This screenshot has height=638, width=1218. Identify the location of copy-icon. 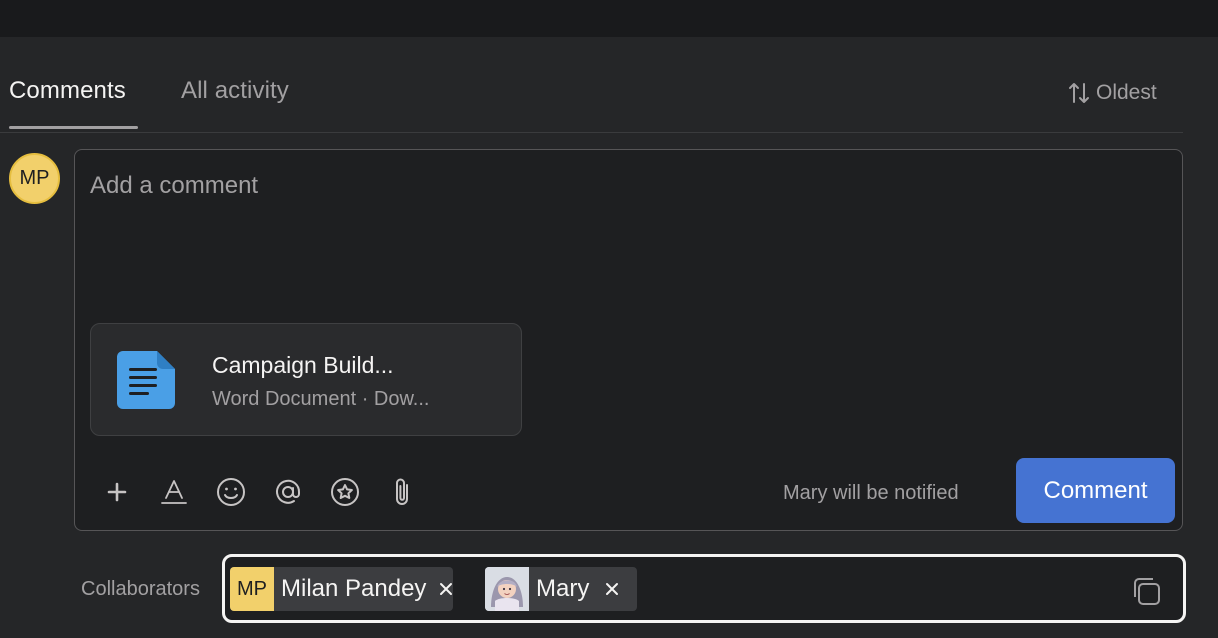
(1146, 593).